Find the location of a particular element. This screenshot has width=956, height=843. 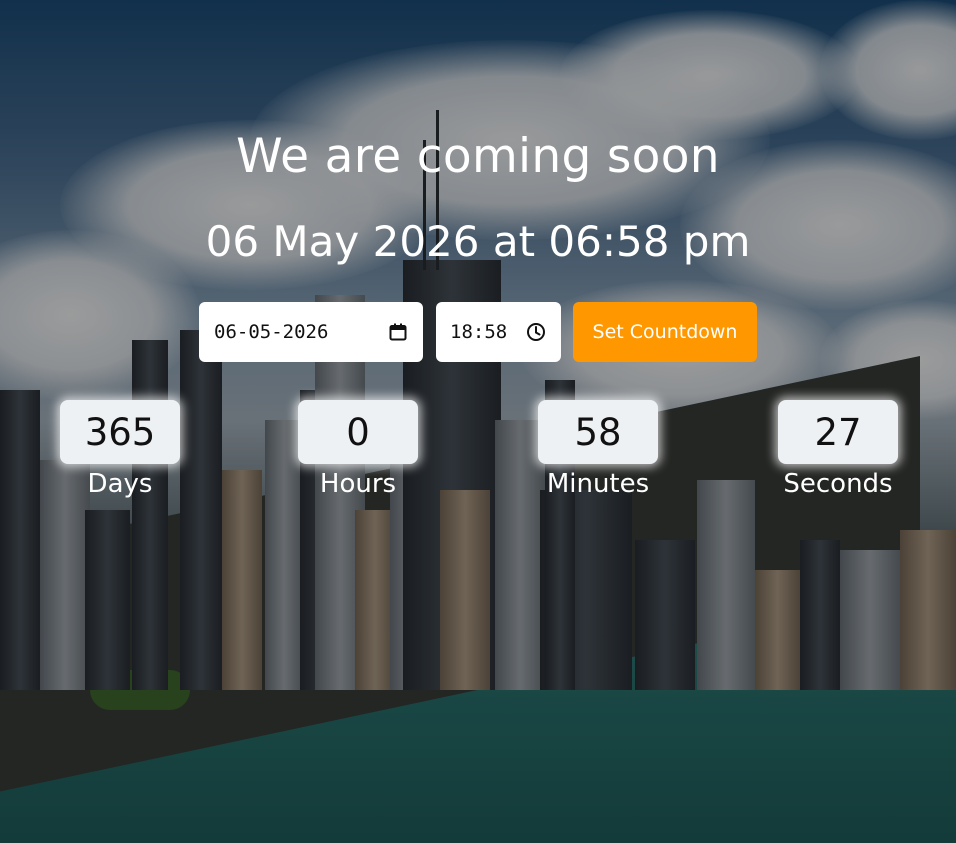

countdown-seconds: 27 Seconds is located at coordinates (837, 455).